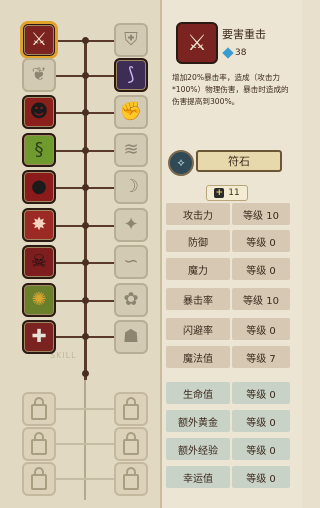 This screenshot has width=320, height=508. Describe the element at coordinates (198, 214) in the screenshot. I see `stat-name: 攻击力` at that location.